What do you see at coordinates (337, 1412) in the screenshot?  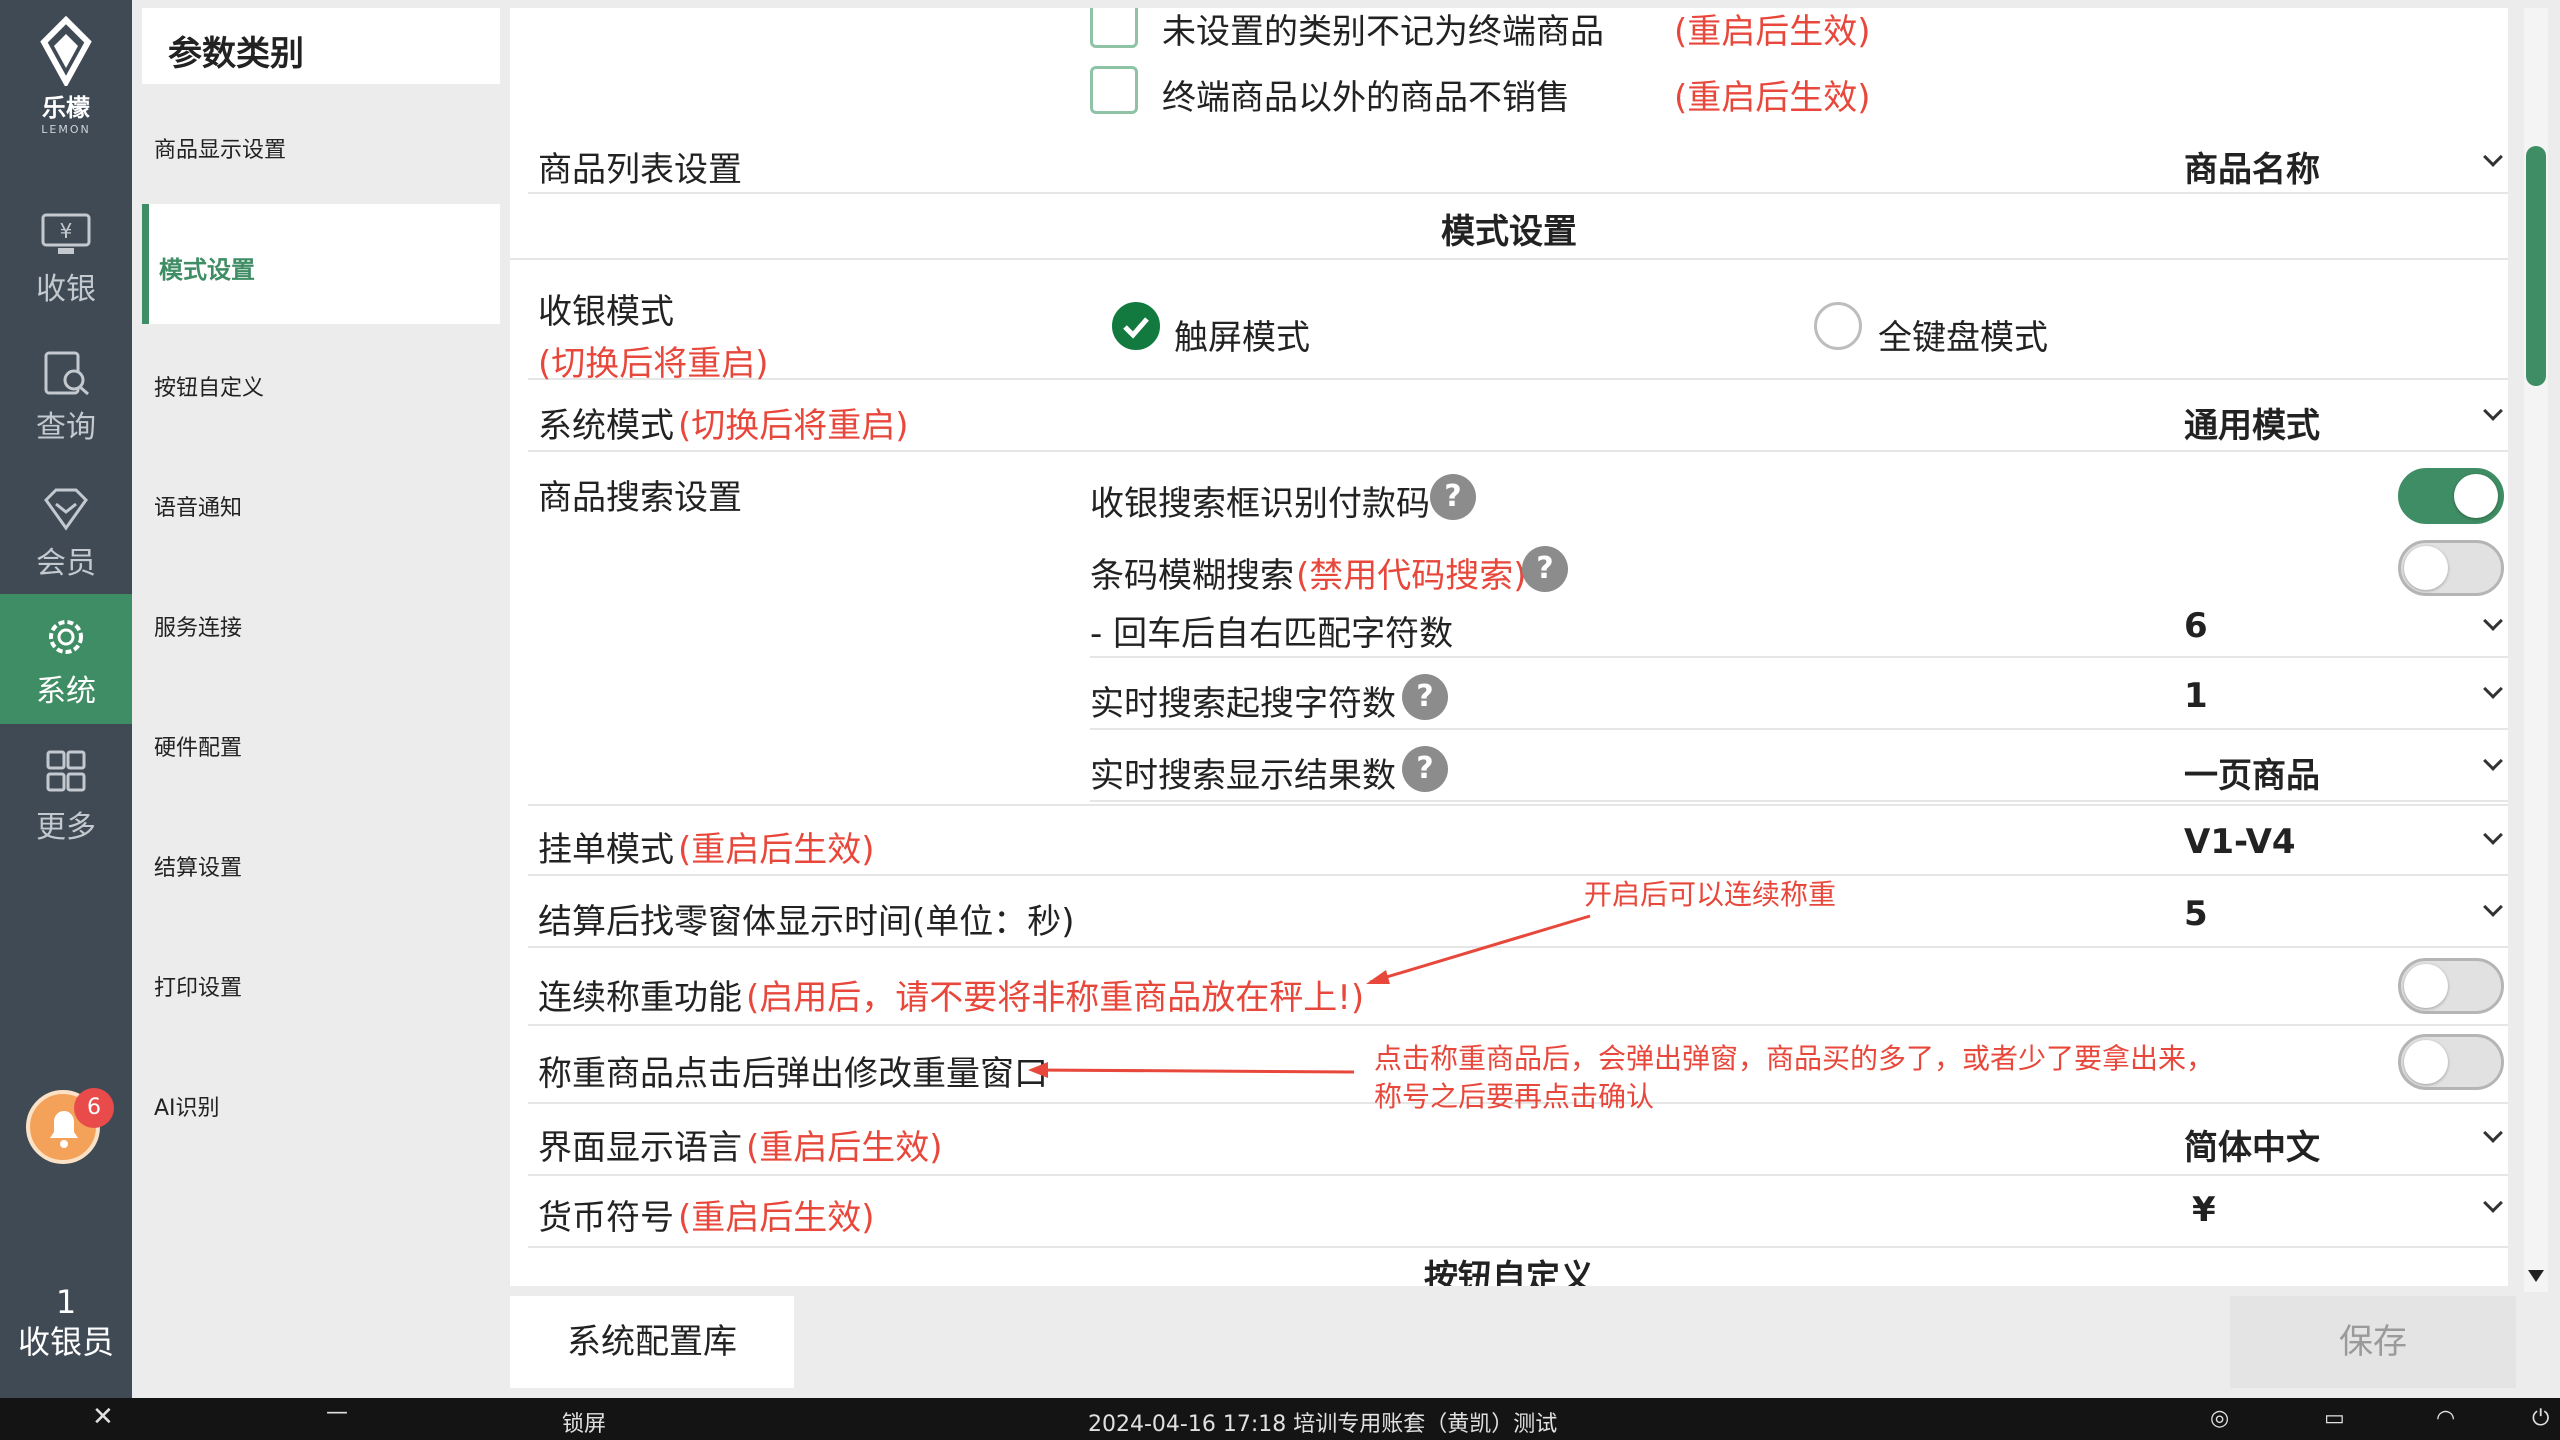 I see `minimize-icon: —` at bounding box center [337, 1412].